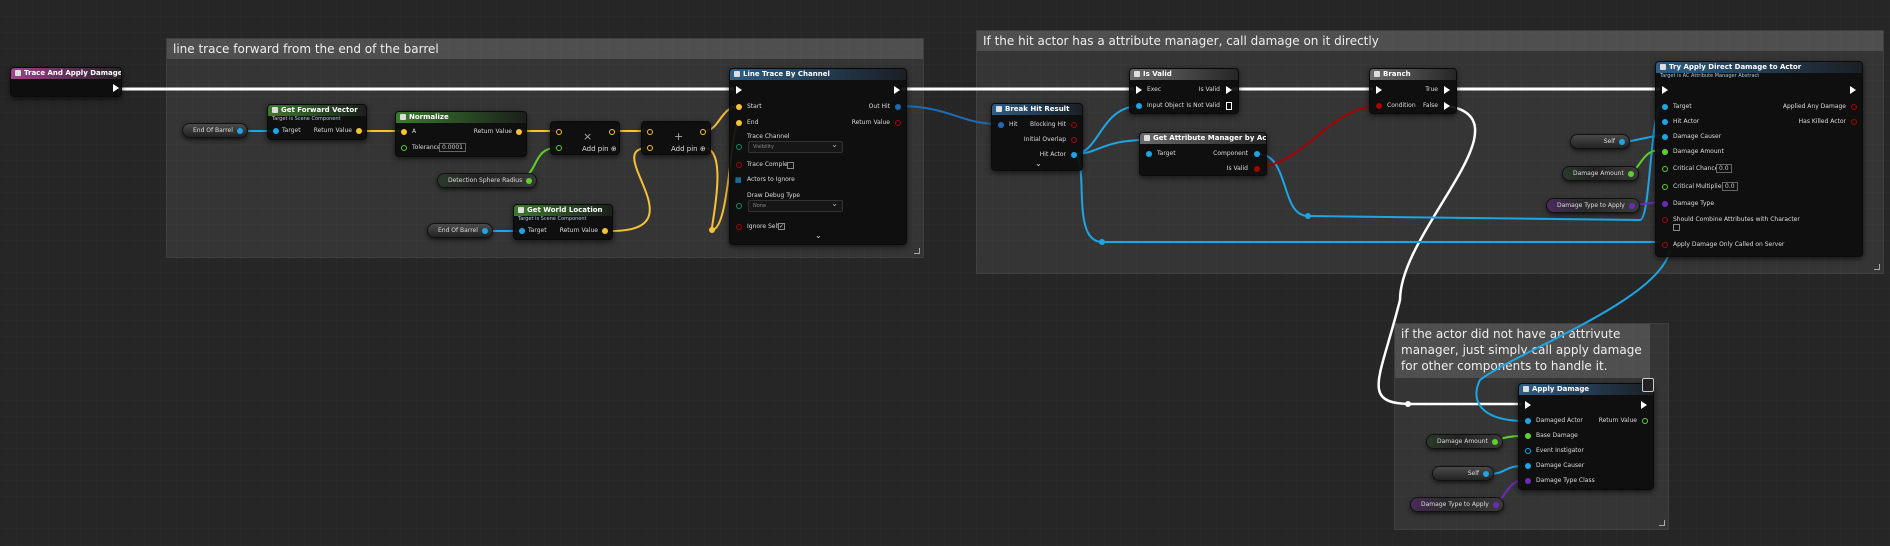 The width and height of the screenshot is (1890, 546). Describe the element at coordinates (795, 146) in the screenshot. I see `trace-channel-dropdown: Visibility` at that location.